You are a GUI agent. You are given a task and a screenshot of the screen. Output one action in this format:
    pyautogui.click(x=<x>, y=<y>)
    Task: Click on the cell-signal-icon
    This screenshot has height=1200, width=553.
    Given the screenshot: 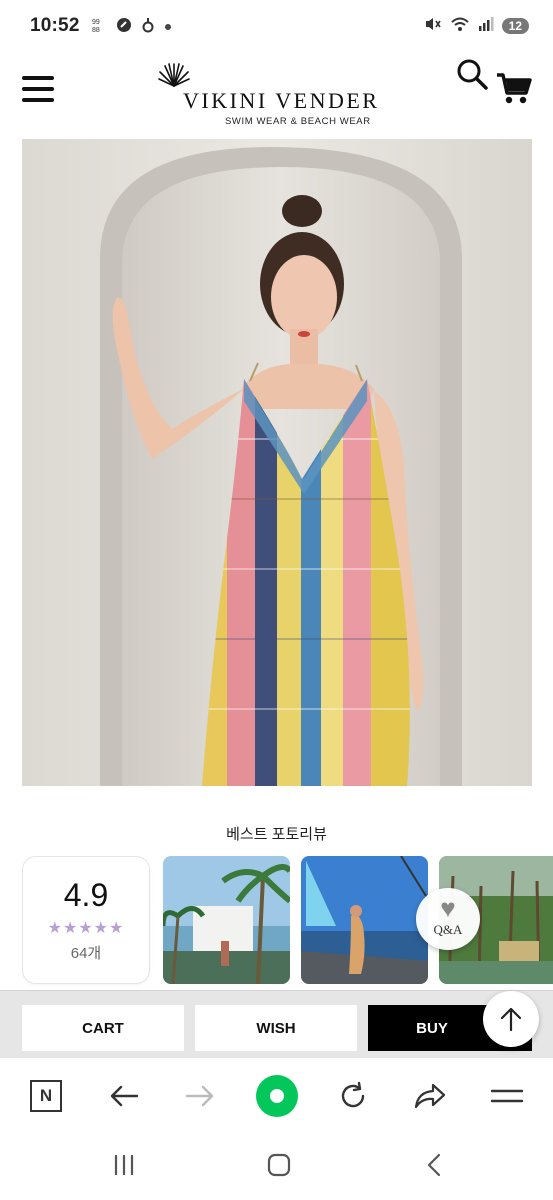 What is the action you would take?
    pyautogui.click(x=486, y=26)
    